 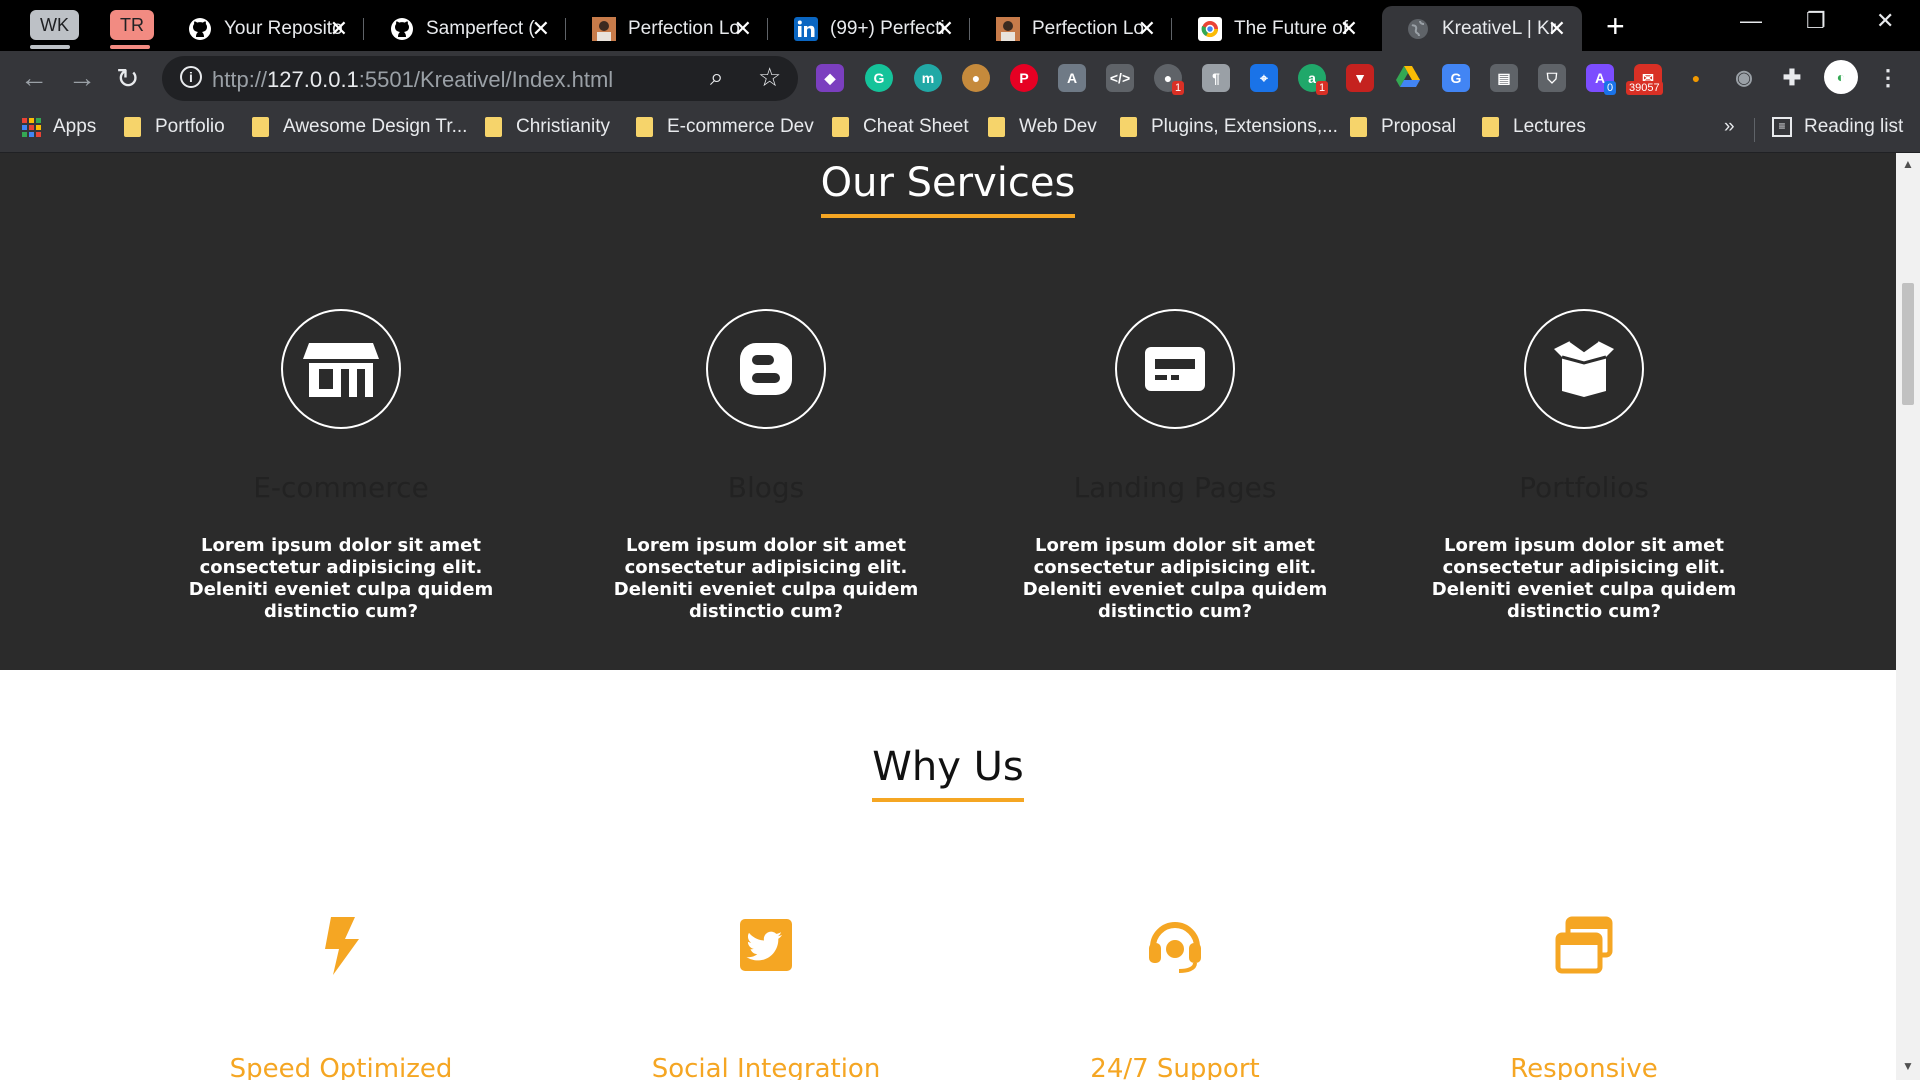 What do you see at coordinates (1792, 78) in the screenshot?
I see `extensions-puzzle-icon: ✚` at bounding box center [1792, 78].